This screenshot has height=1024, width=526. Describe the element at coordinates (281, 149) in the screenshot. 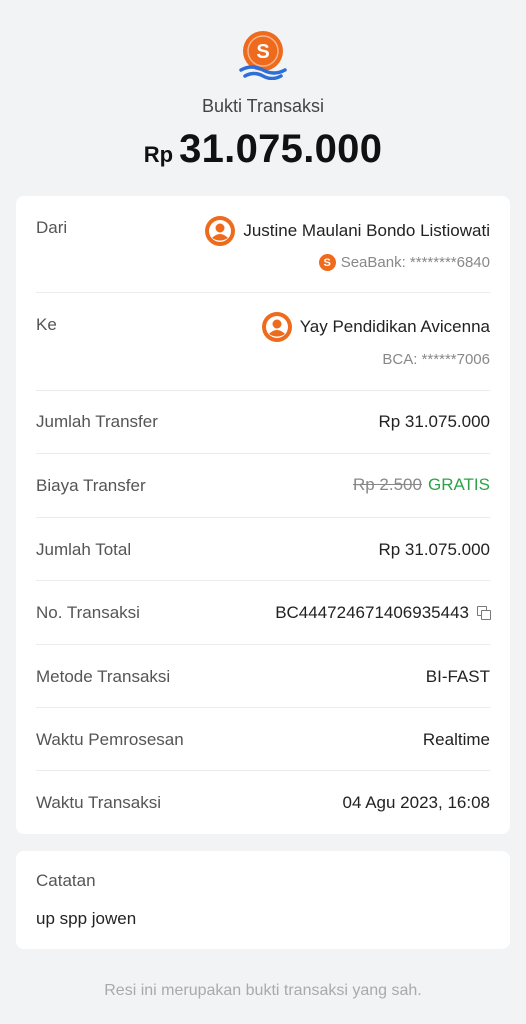

I see `amount-value: 31.075.000` at that location.